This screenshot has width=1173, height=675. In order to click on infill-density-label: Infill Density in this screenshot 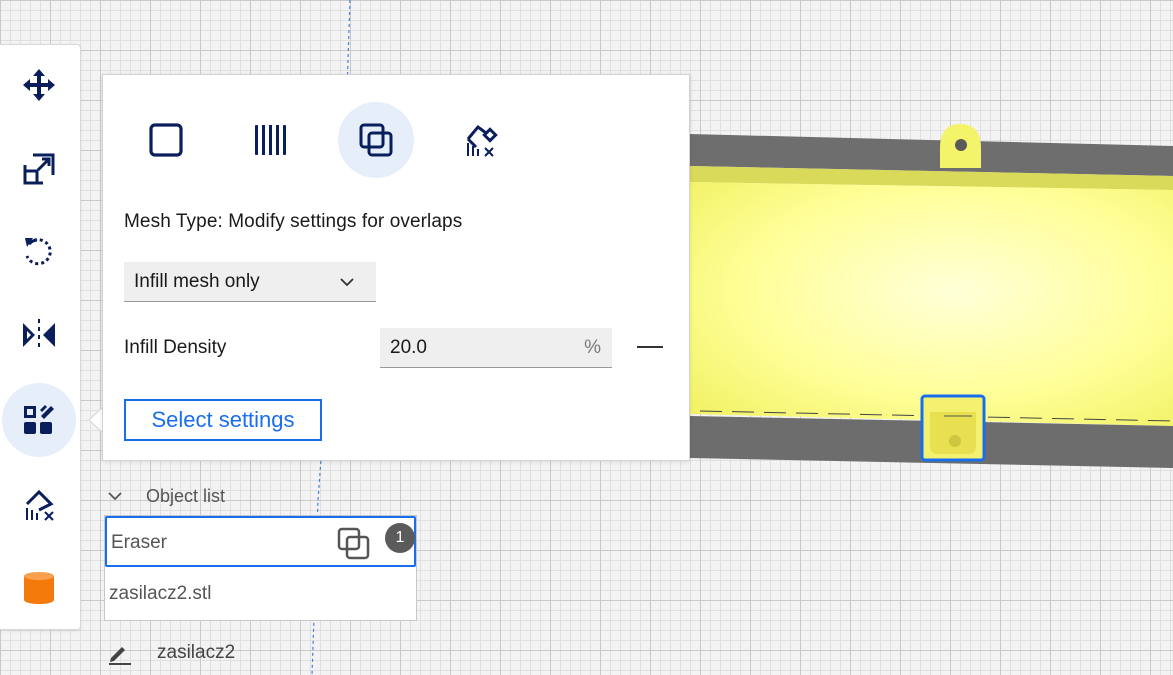, I will do `click(175, 347)`.